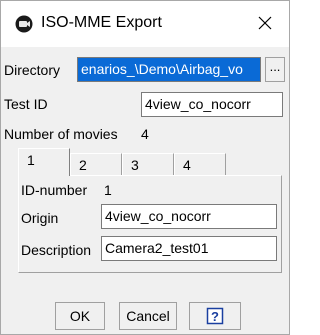 This screenshot has width=320, height=335. Describe the element at coordinates (145, 134) in the screenshot. I see `movies-count: 4` at that location.